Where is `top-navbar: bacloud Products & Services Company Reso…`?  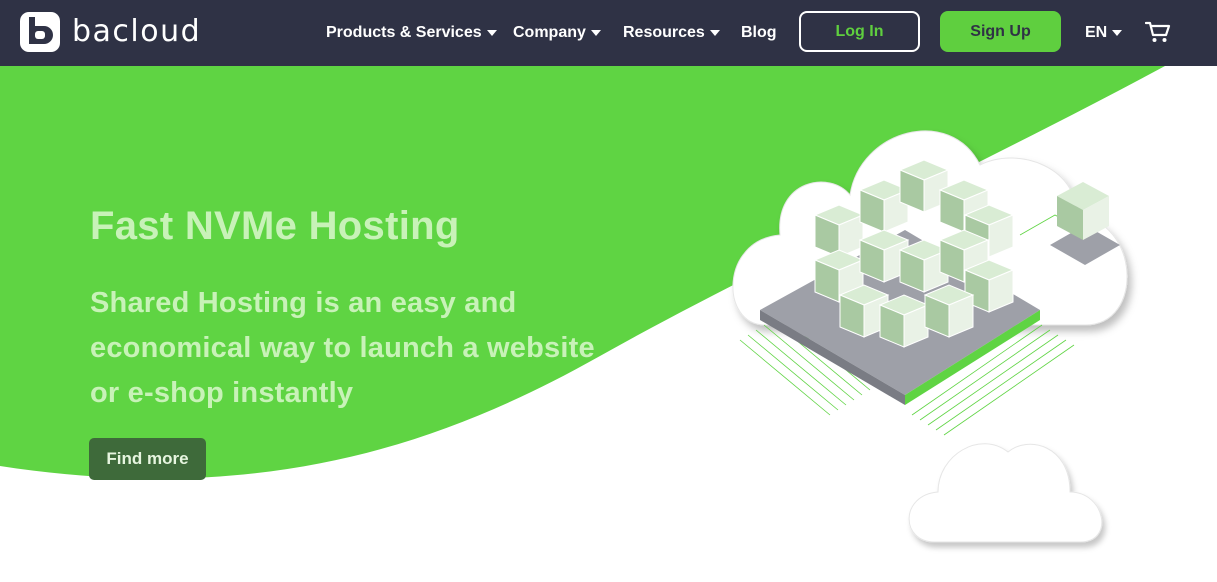 top-navbar: bacloud Products & Services Company Reso… is located at coordinates (608, 33).